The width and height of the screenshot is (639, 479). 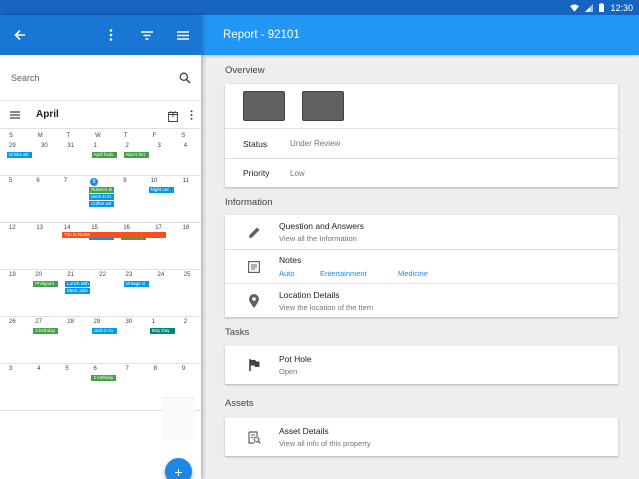 I want to click on day-cell: 15Karsh wit, so click(x=98, y=246).